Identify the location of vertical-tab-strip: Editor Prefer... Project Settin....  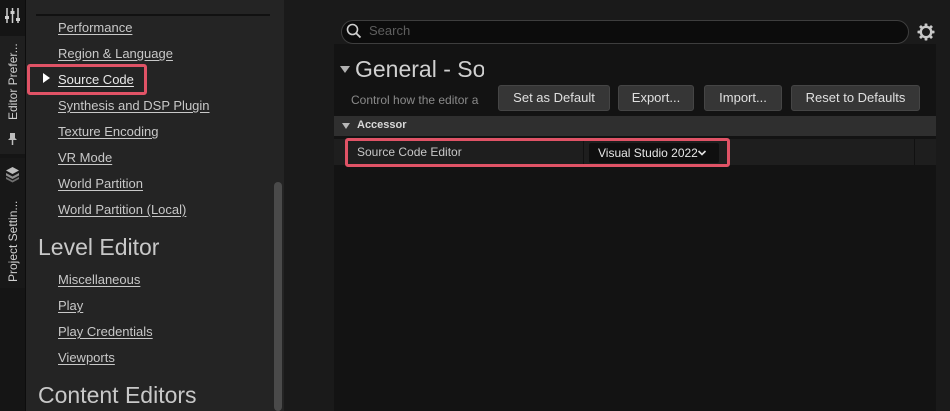
(13, 205).